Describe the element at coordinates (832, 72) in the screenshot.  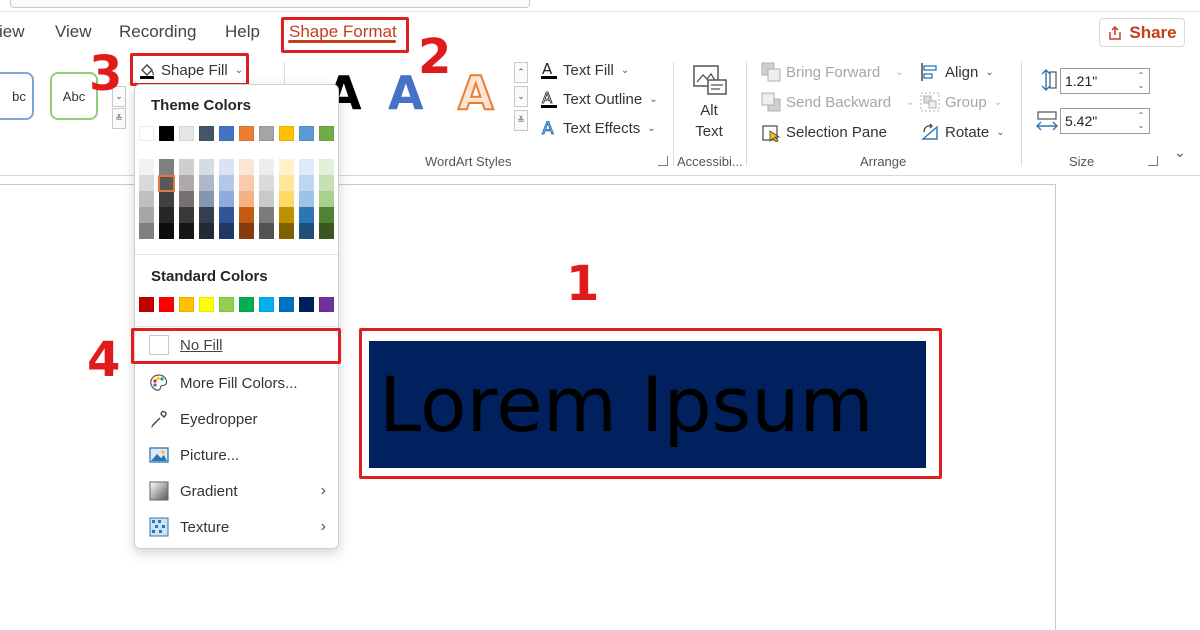
I see `bring-forward-button: Bring Forward ⌄` at that location.